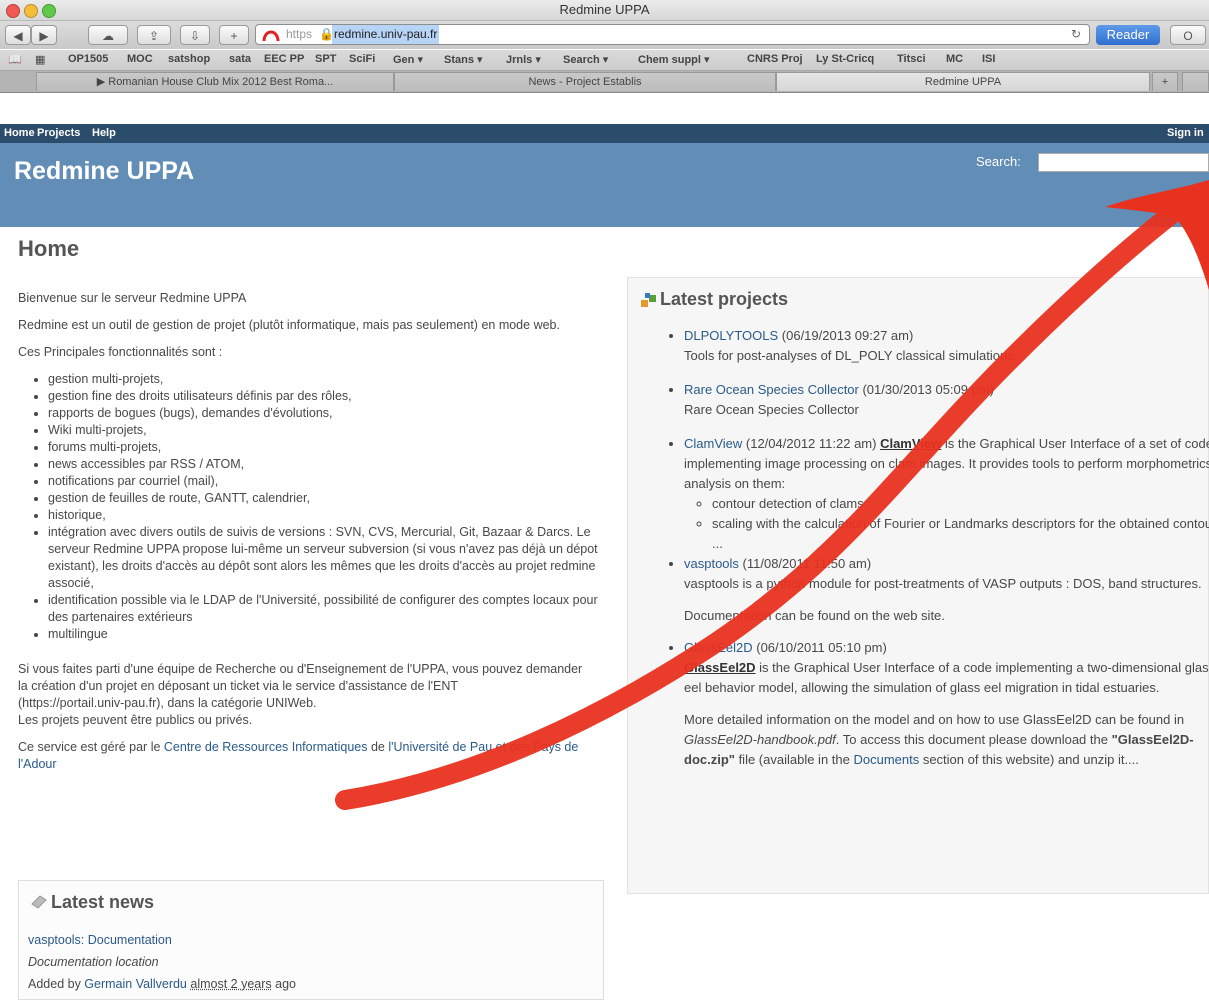  Describe the element at coordinates (724, 299) in the screenshot. I see `latest-projects-heading: Latest projects` at that location.